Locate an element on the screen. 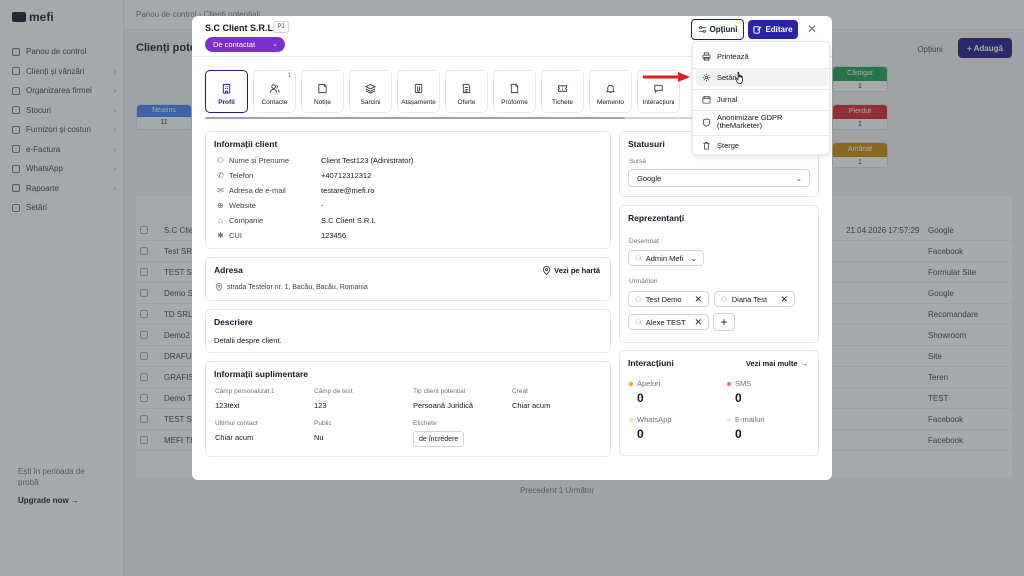  interactions-title: Interacțiuni is located at coordinates (651, 363).